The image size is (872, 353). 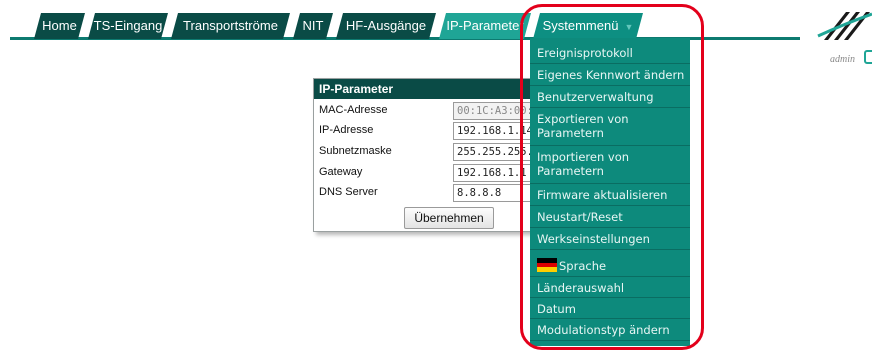 I want to click on tab-ip-parameter: IP-Parameter, so click(x=485, y=26).